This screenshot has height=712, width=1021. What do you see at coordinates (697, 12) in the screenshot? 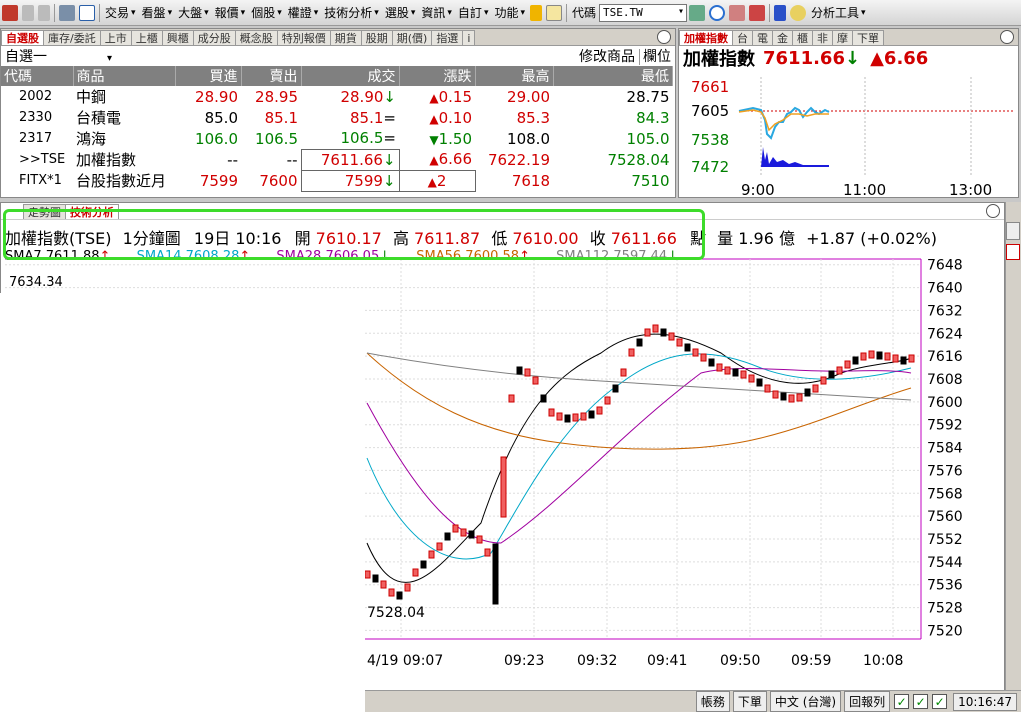
I see `binoculars-icon` at bounding box center [697, 12].